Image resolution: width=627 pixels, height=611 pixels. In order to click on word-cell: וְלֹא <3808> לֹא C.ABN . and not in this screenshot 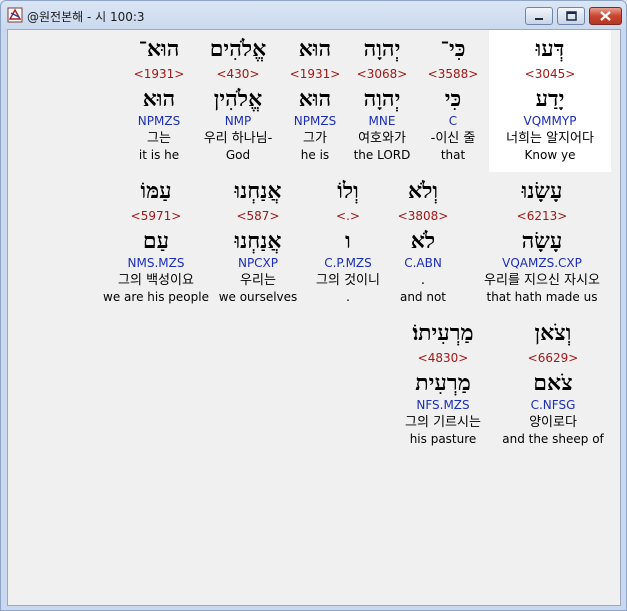, I will do `click(423, 242)`.